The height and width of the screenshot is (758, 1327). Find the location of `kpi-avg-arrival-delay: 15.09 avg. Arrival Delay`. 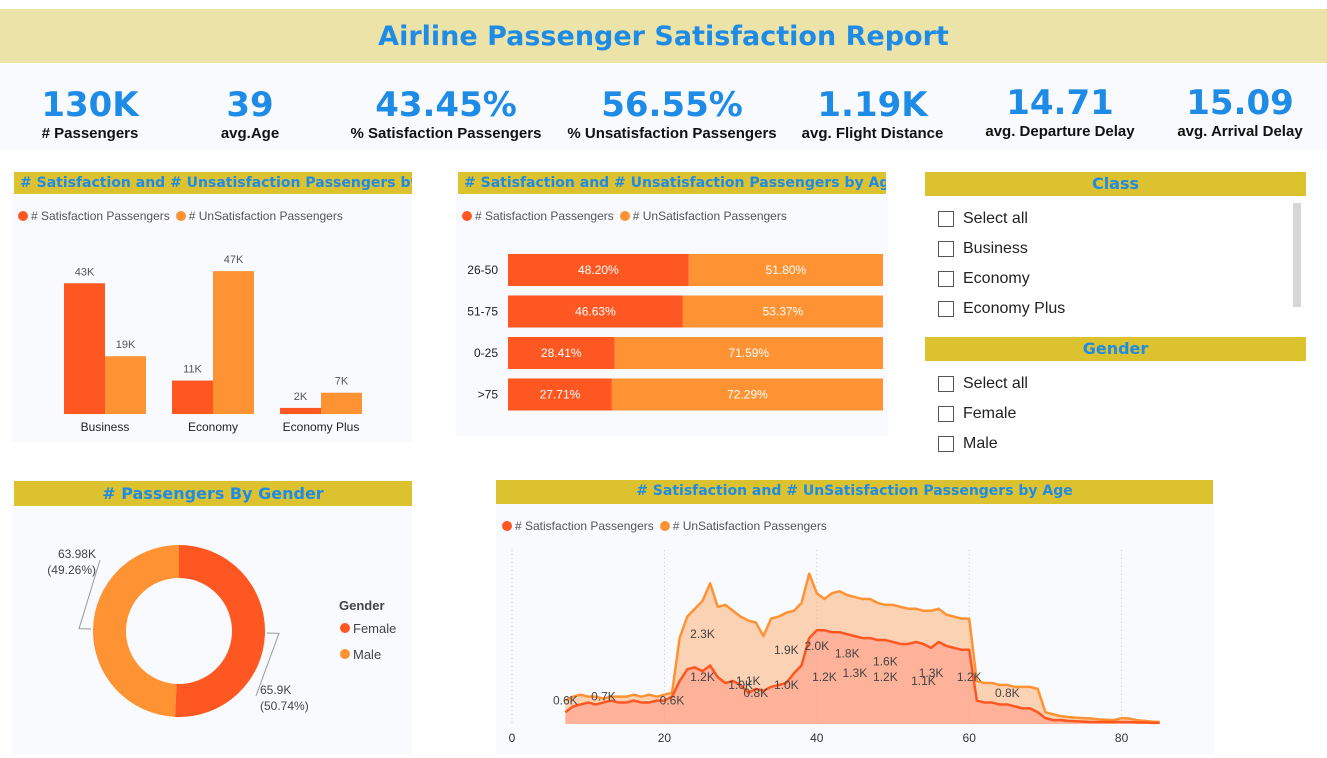

kpi-avg-arrival-delay: 15.09 avg. Arrival Delay is located at coordinates (1240, 112).